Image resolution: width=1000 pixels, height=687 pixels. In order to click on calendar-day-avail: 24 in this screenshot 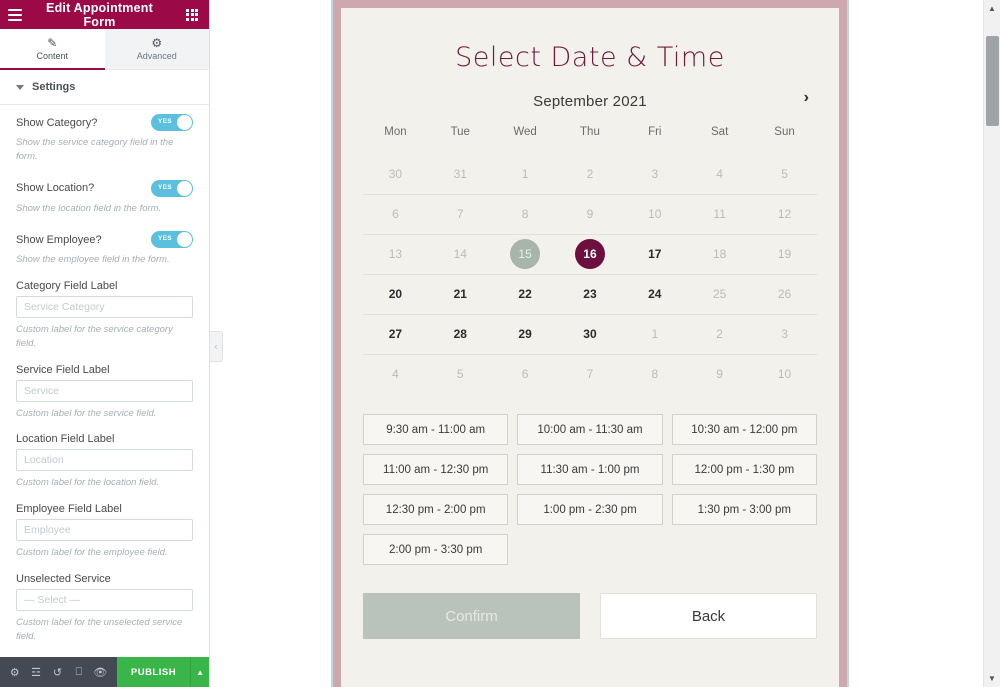, I will do `click(655, 294)`.